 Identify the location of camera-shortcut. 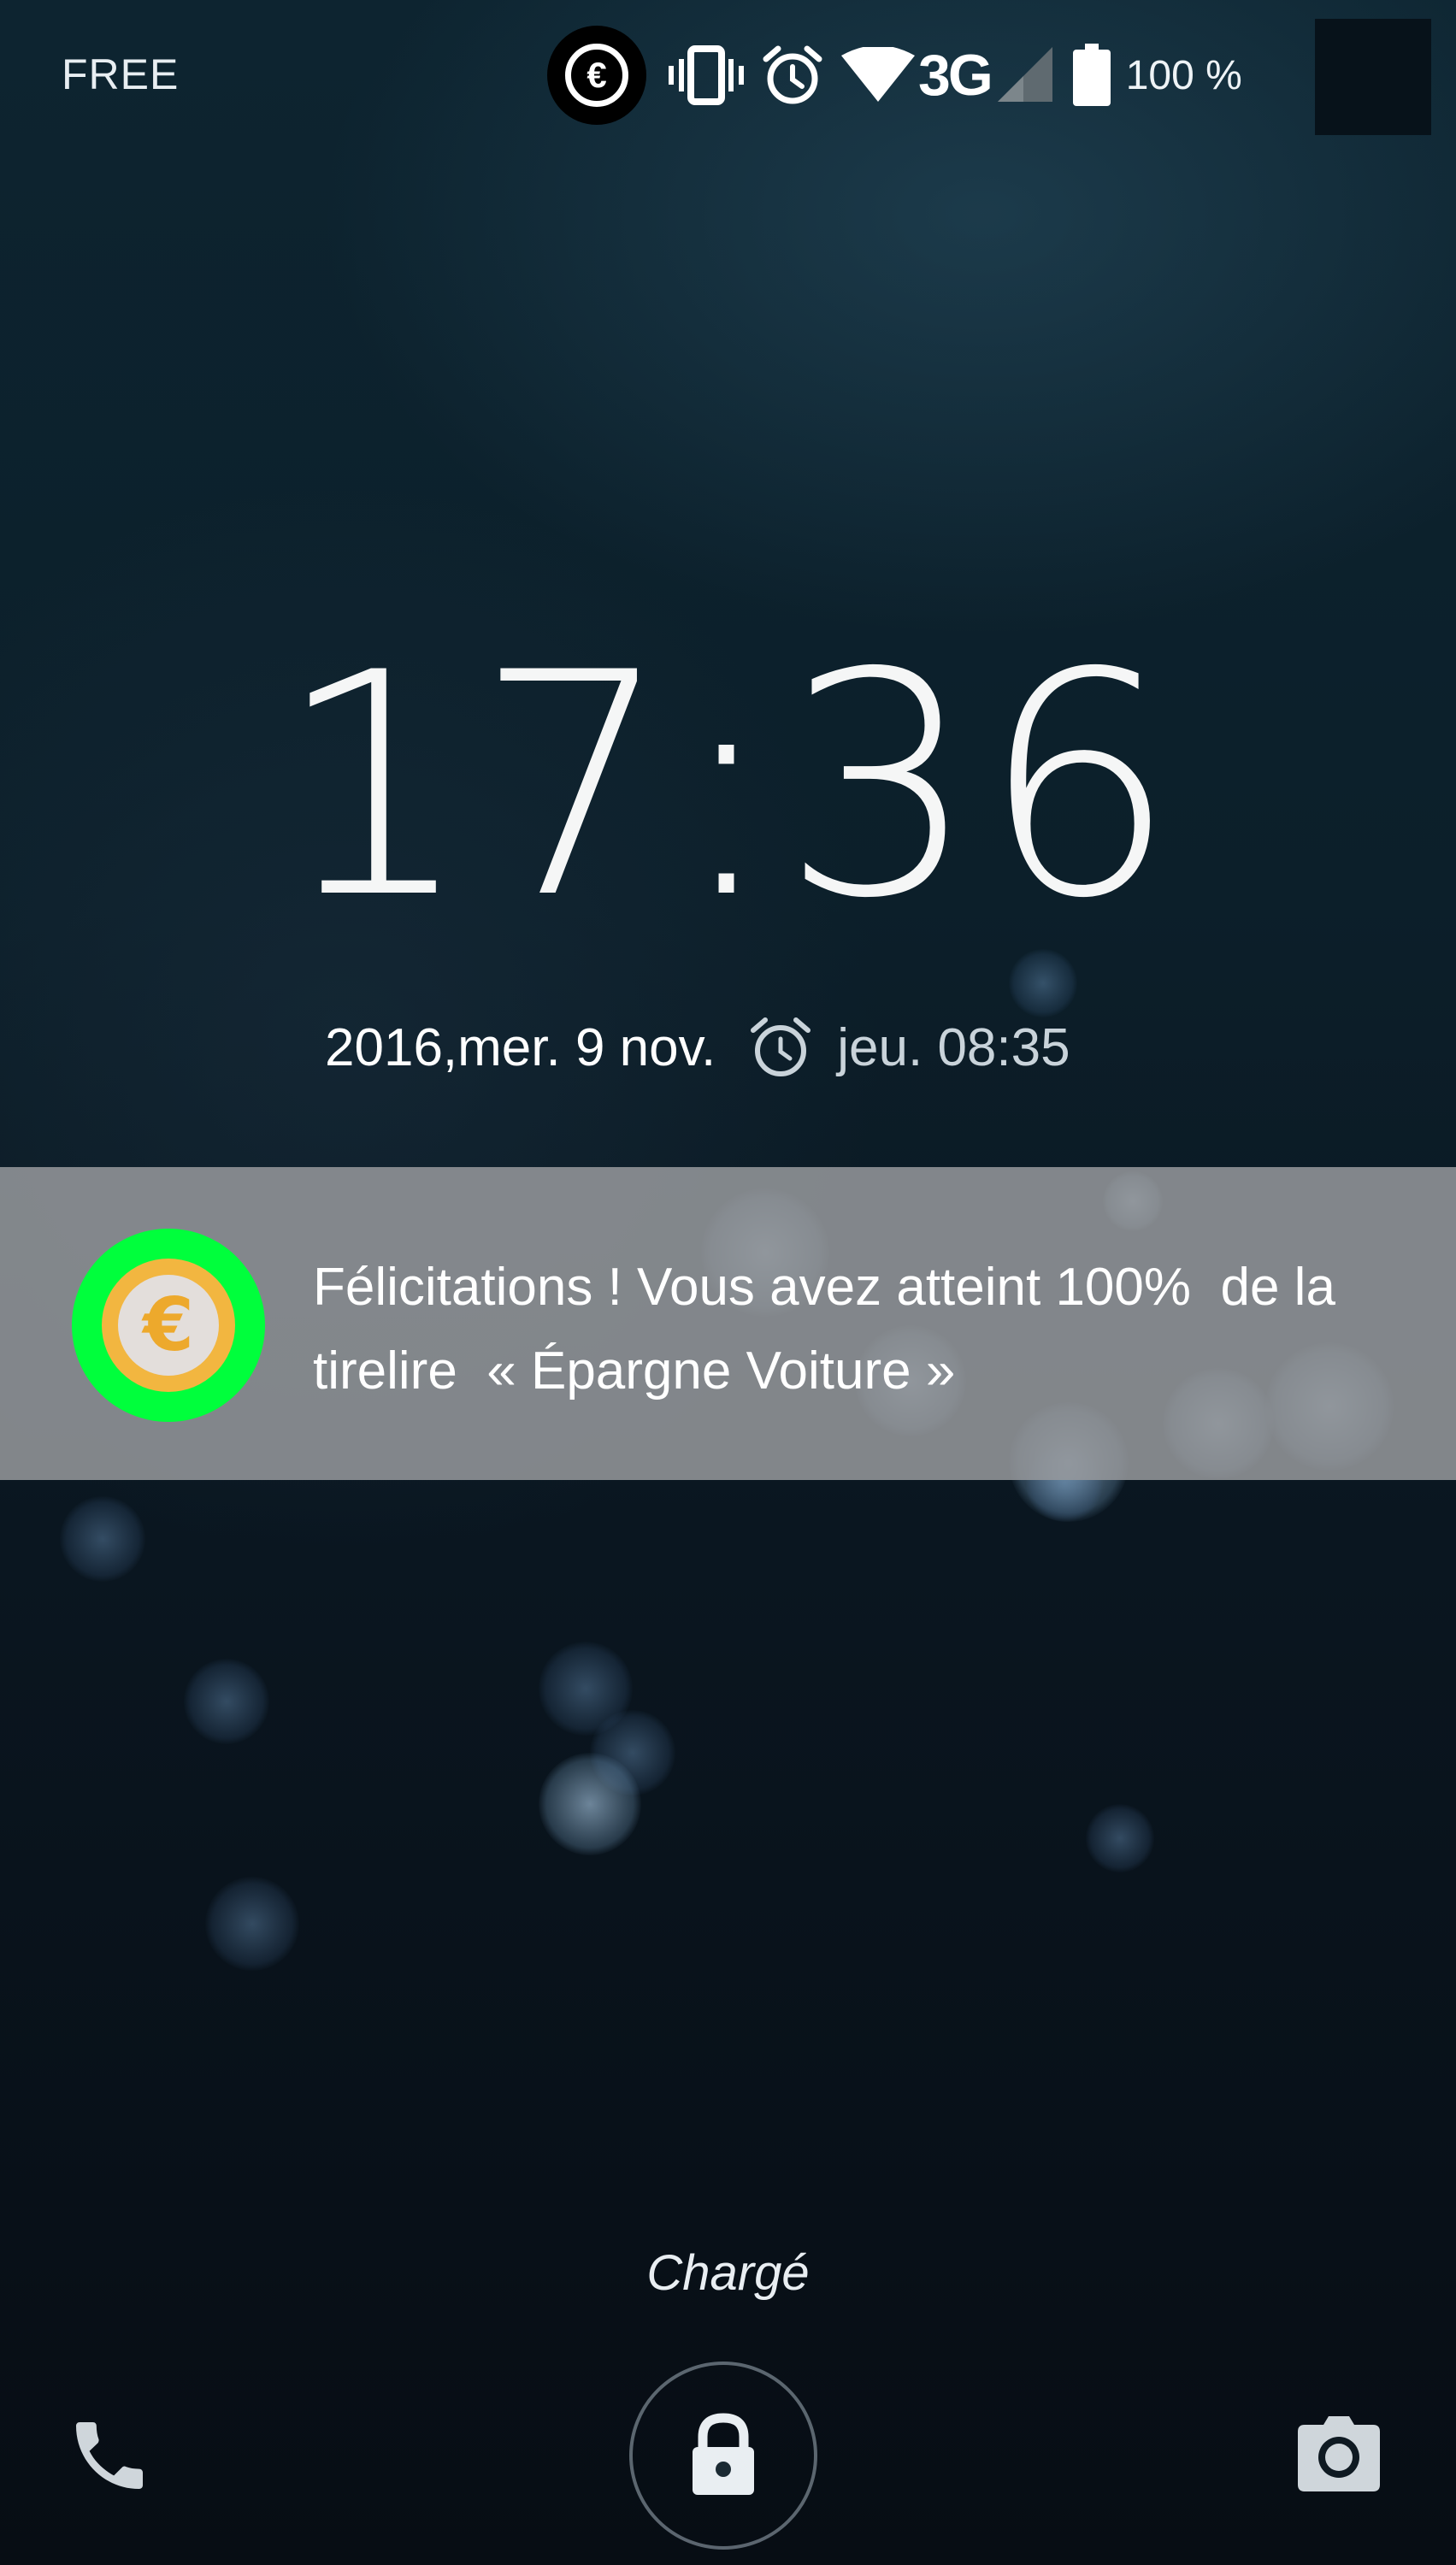
(1338, 2453).